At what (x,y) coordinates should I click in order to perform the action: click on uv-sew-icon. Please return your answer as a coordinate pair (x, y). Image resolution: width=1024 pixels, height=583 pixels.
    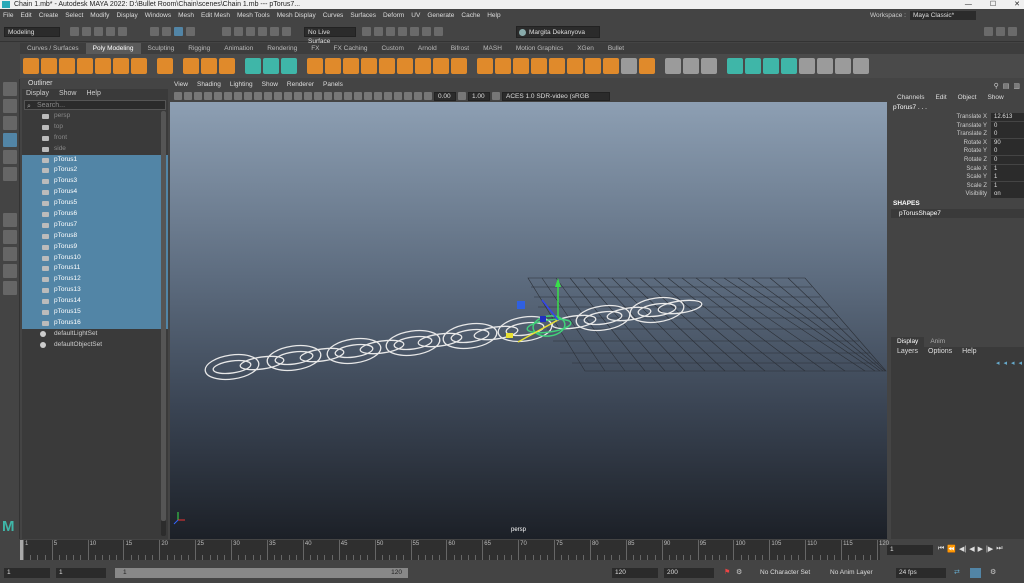
    Looking at the image, I should click on (861, 66).